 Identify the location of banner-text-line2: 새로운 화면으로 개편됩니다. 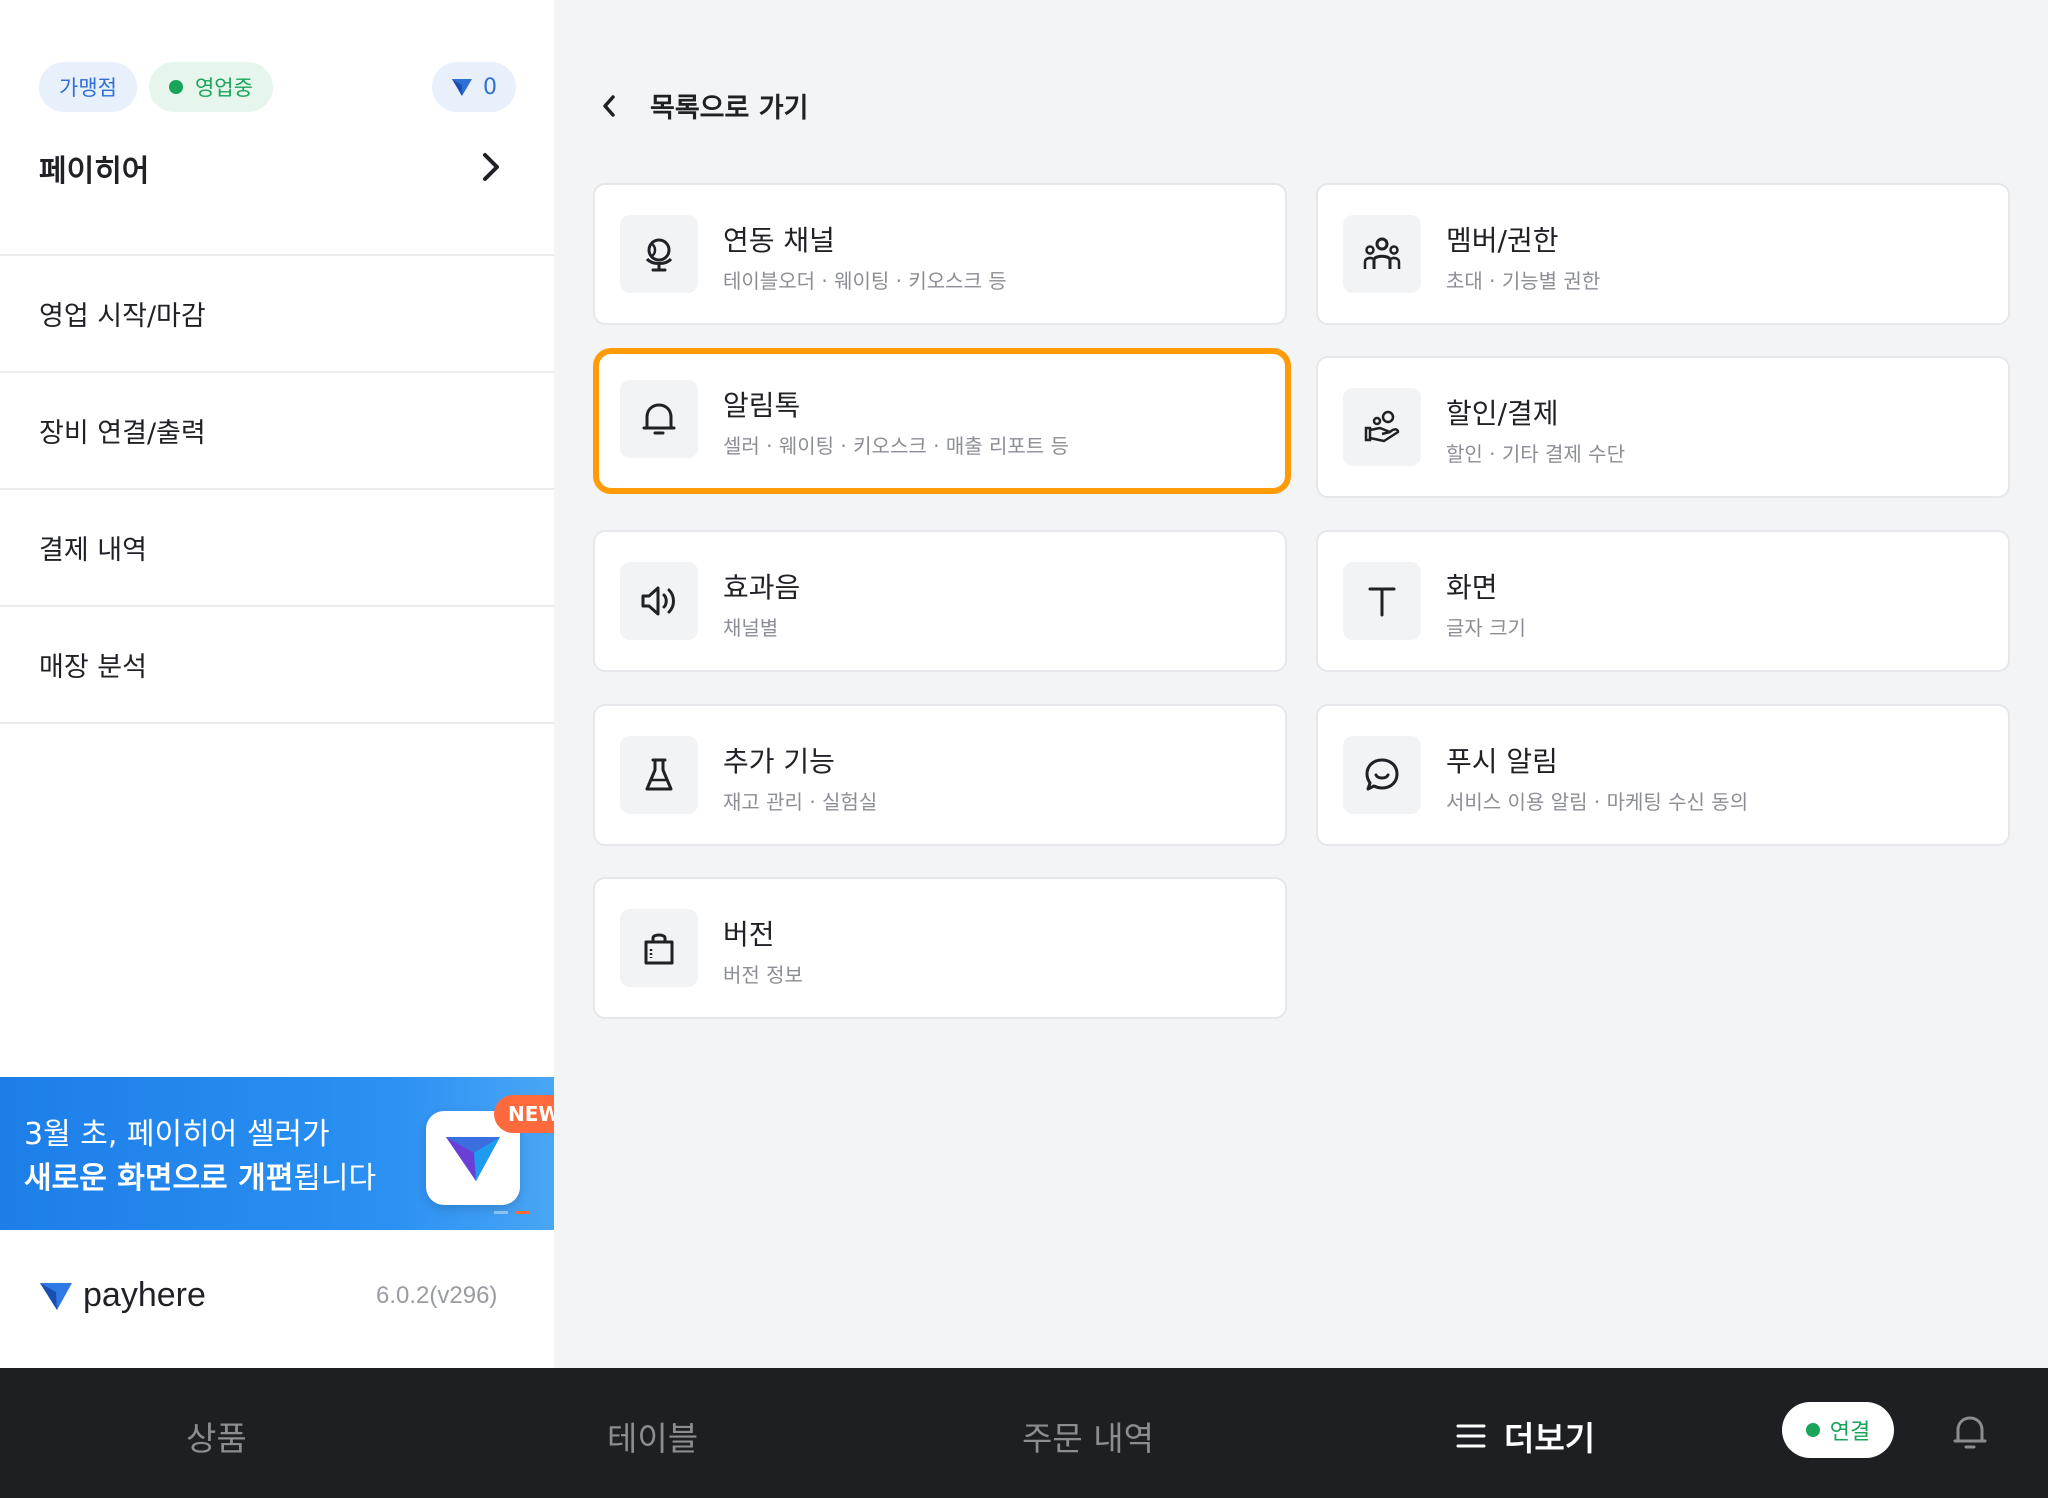
(200, 1175).